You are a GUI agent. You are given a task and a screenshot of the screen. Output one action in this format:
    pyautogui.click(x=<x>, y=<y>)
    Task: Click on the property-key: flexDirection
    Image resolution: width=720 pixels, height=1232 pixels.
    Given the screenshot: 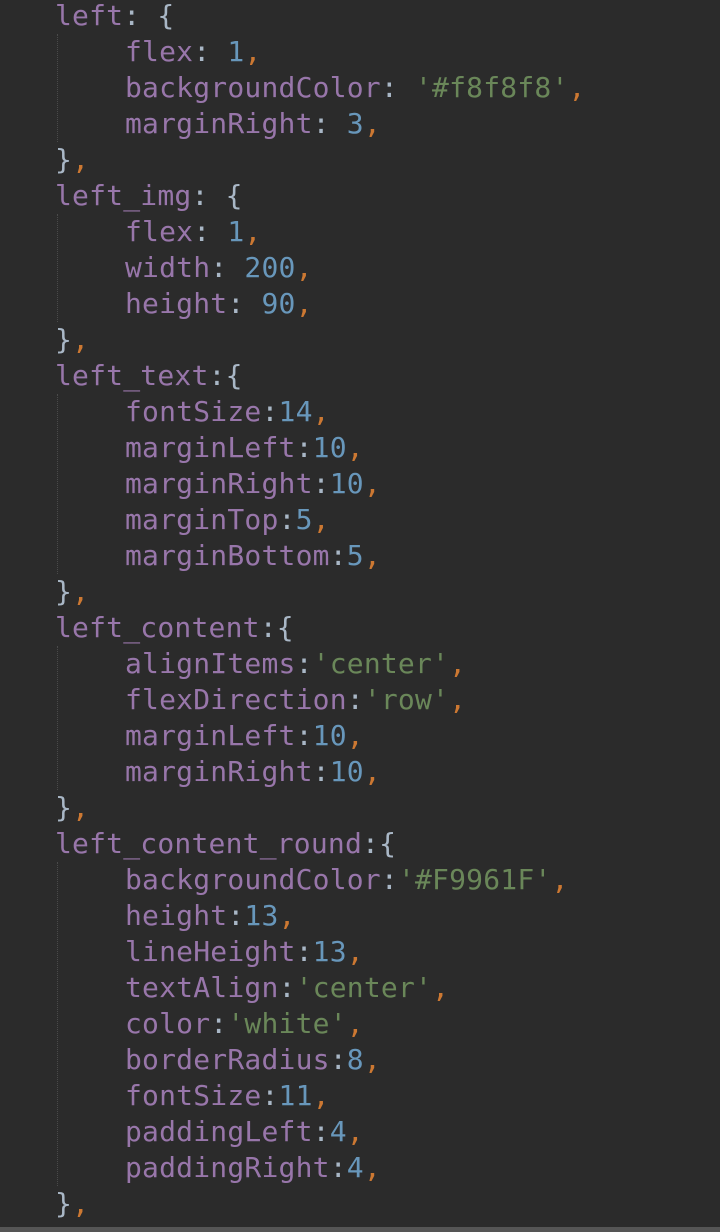 What is the action you would take?
    pyautogui.click(x=236, y=699)
    